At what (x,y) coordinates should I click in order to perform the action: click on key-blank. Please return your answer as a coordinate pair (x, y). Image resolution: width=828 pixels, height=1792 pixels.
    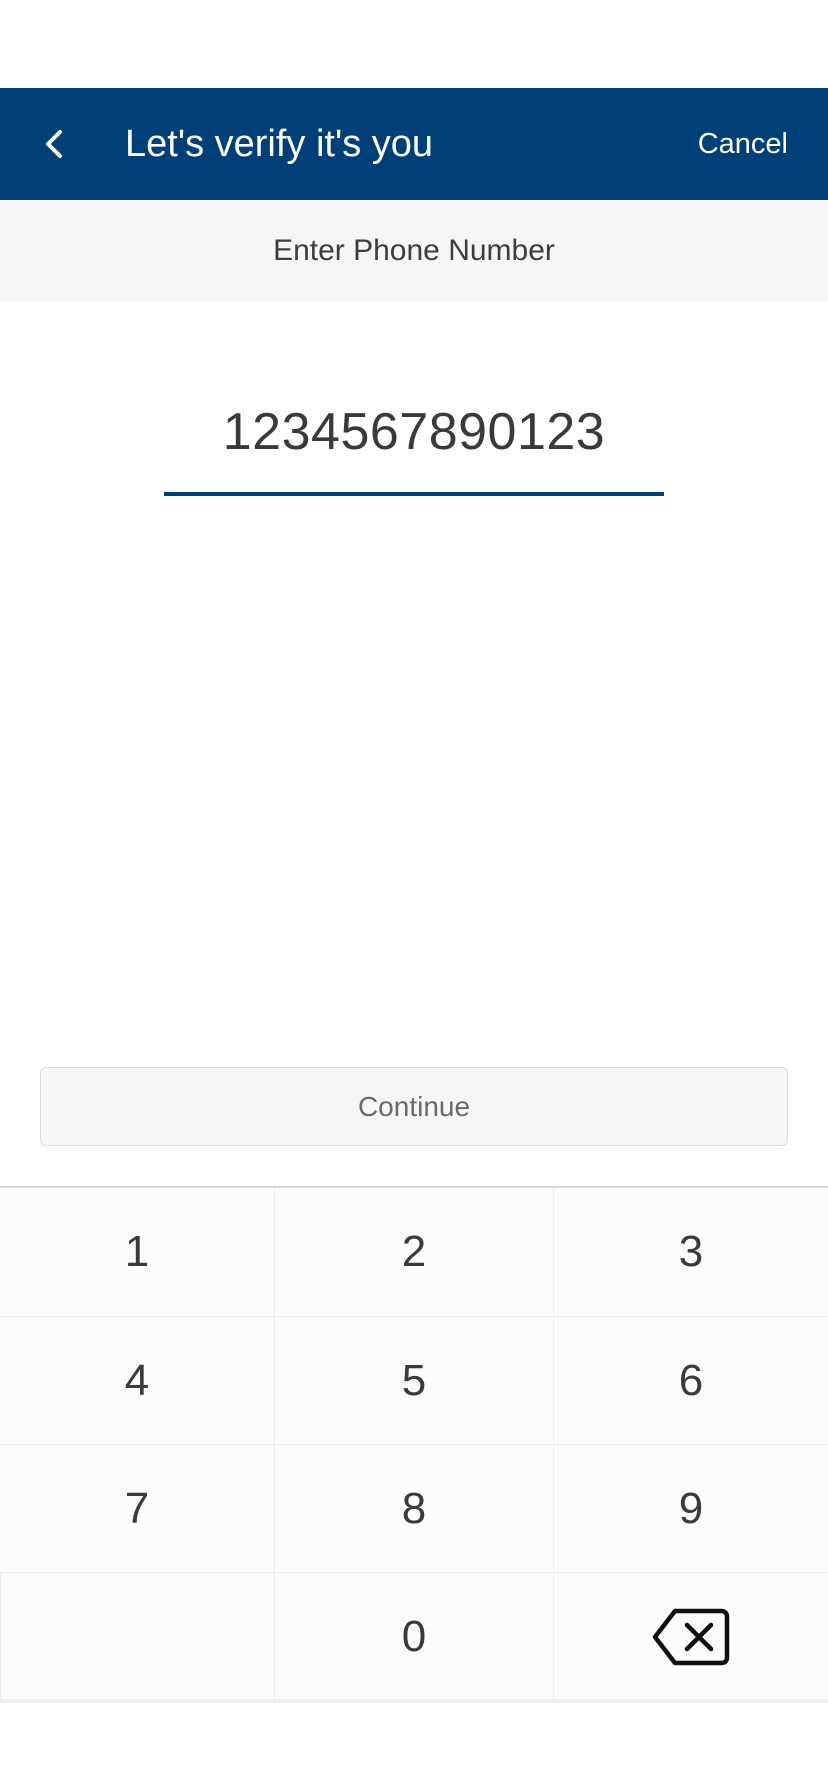
    Looking at the image, I should click on (137, 1636).